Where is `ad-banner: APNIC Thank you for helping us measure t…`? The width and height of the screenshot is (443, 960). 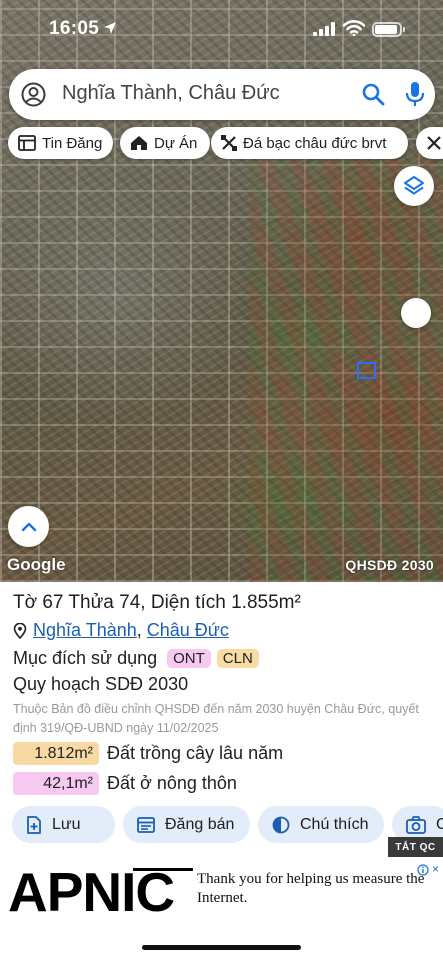 ad-banner: APNIC Thank you for helping us measure t… is located at coordinates (221, 891).